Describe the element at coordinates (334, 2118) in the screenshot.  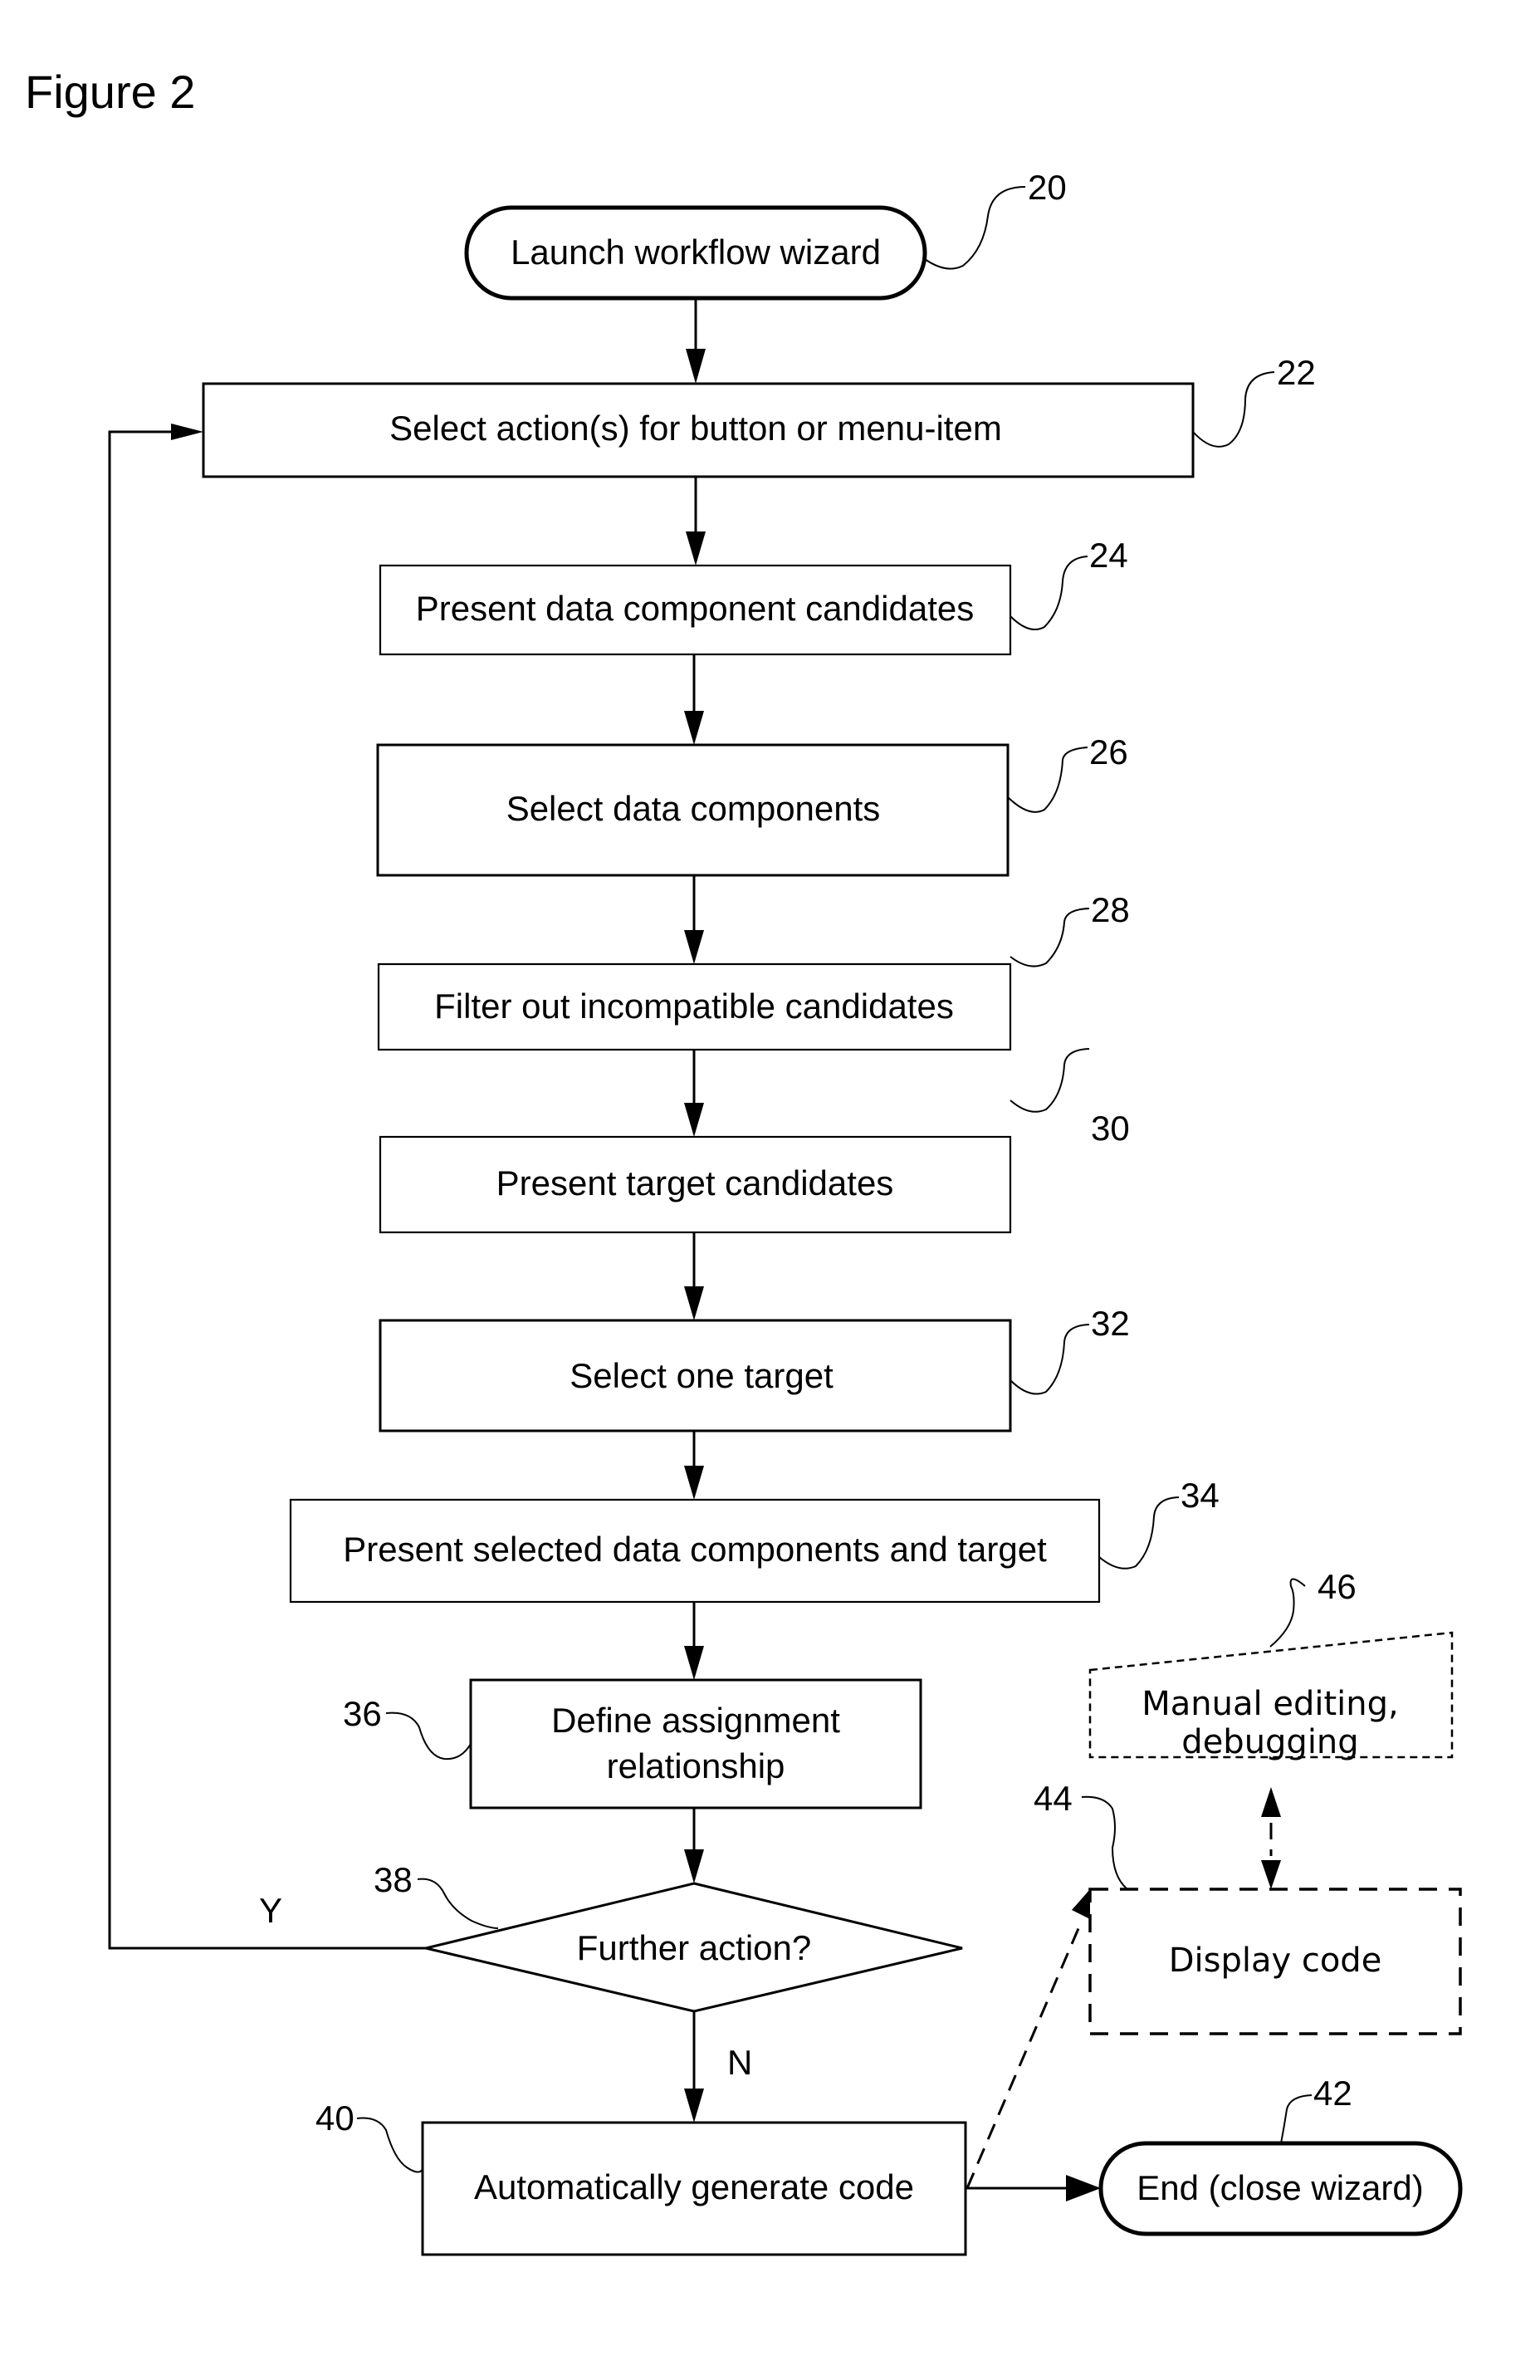
I see `ref-number-40: 40` at that location.